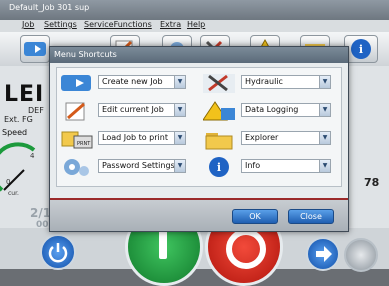 This screenshot has height=286, width=389. What do you see at coordinates (75, 111) in the screenshot?
I see `edit-job-icon` at bounding box center [75, 111].